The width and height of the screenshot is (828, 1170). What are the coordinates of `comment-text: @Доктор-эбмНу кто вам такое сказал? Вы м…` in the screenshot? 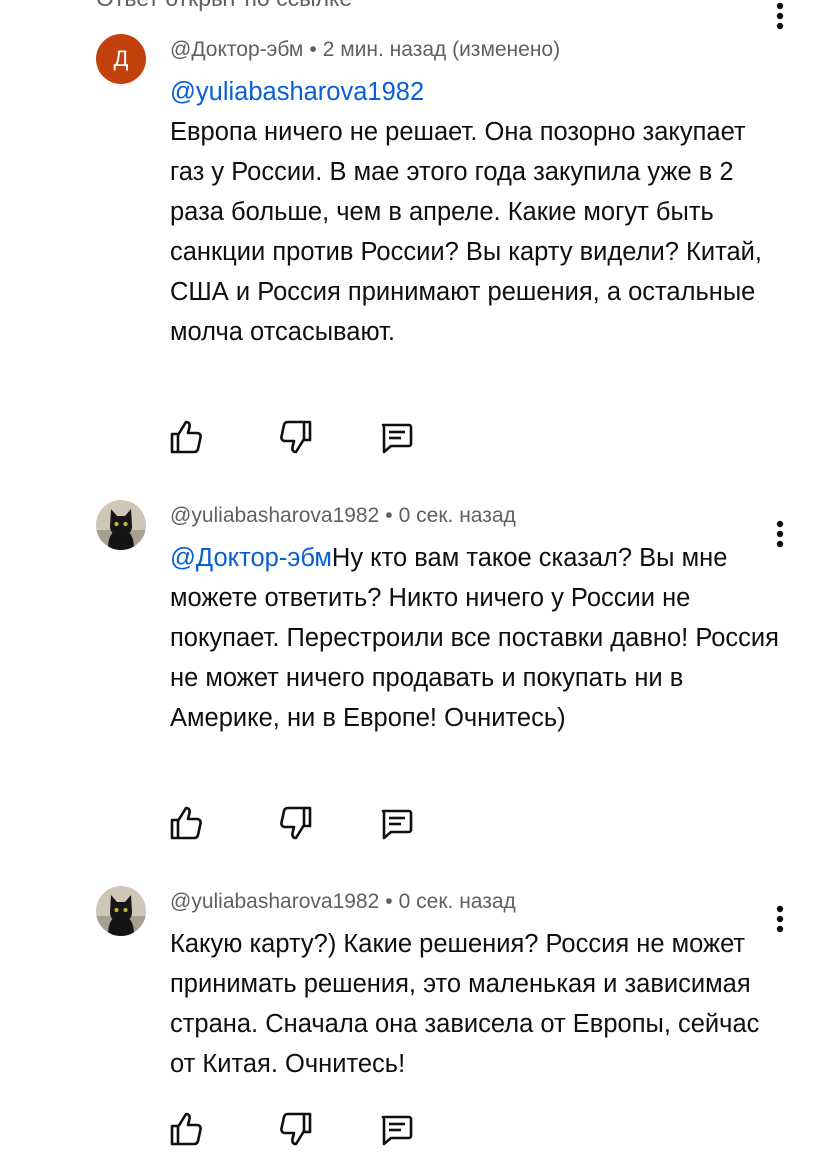 It's located at (475, 638).